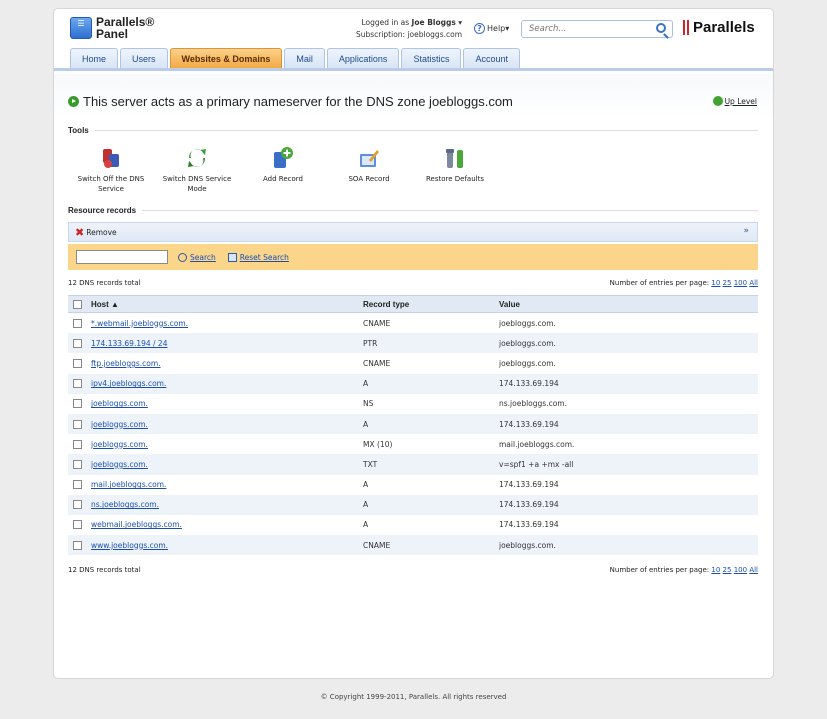 This screenshot has width=827, height=719. I want to click on select-all-checkbox, so click(77, 304).